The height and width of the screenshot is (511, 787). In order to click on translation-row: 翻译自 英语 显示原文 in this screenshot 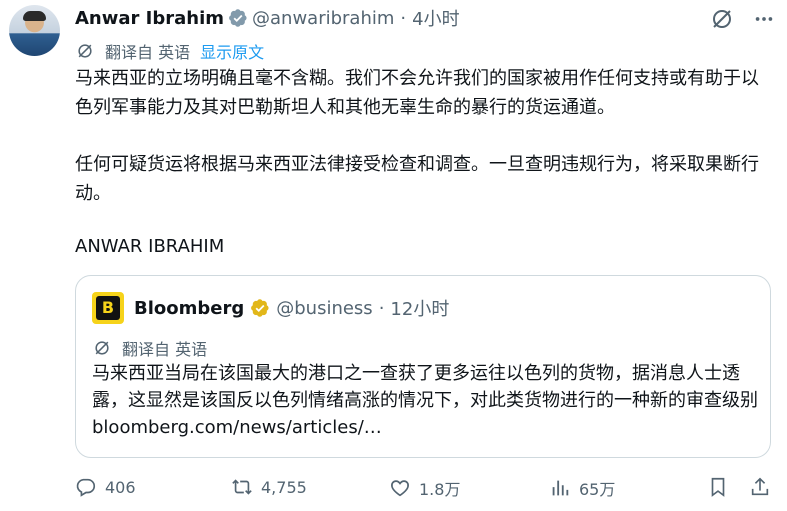, I will do `click(169, 51)`.